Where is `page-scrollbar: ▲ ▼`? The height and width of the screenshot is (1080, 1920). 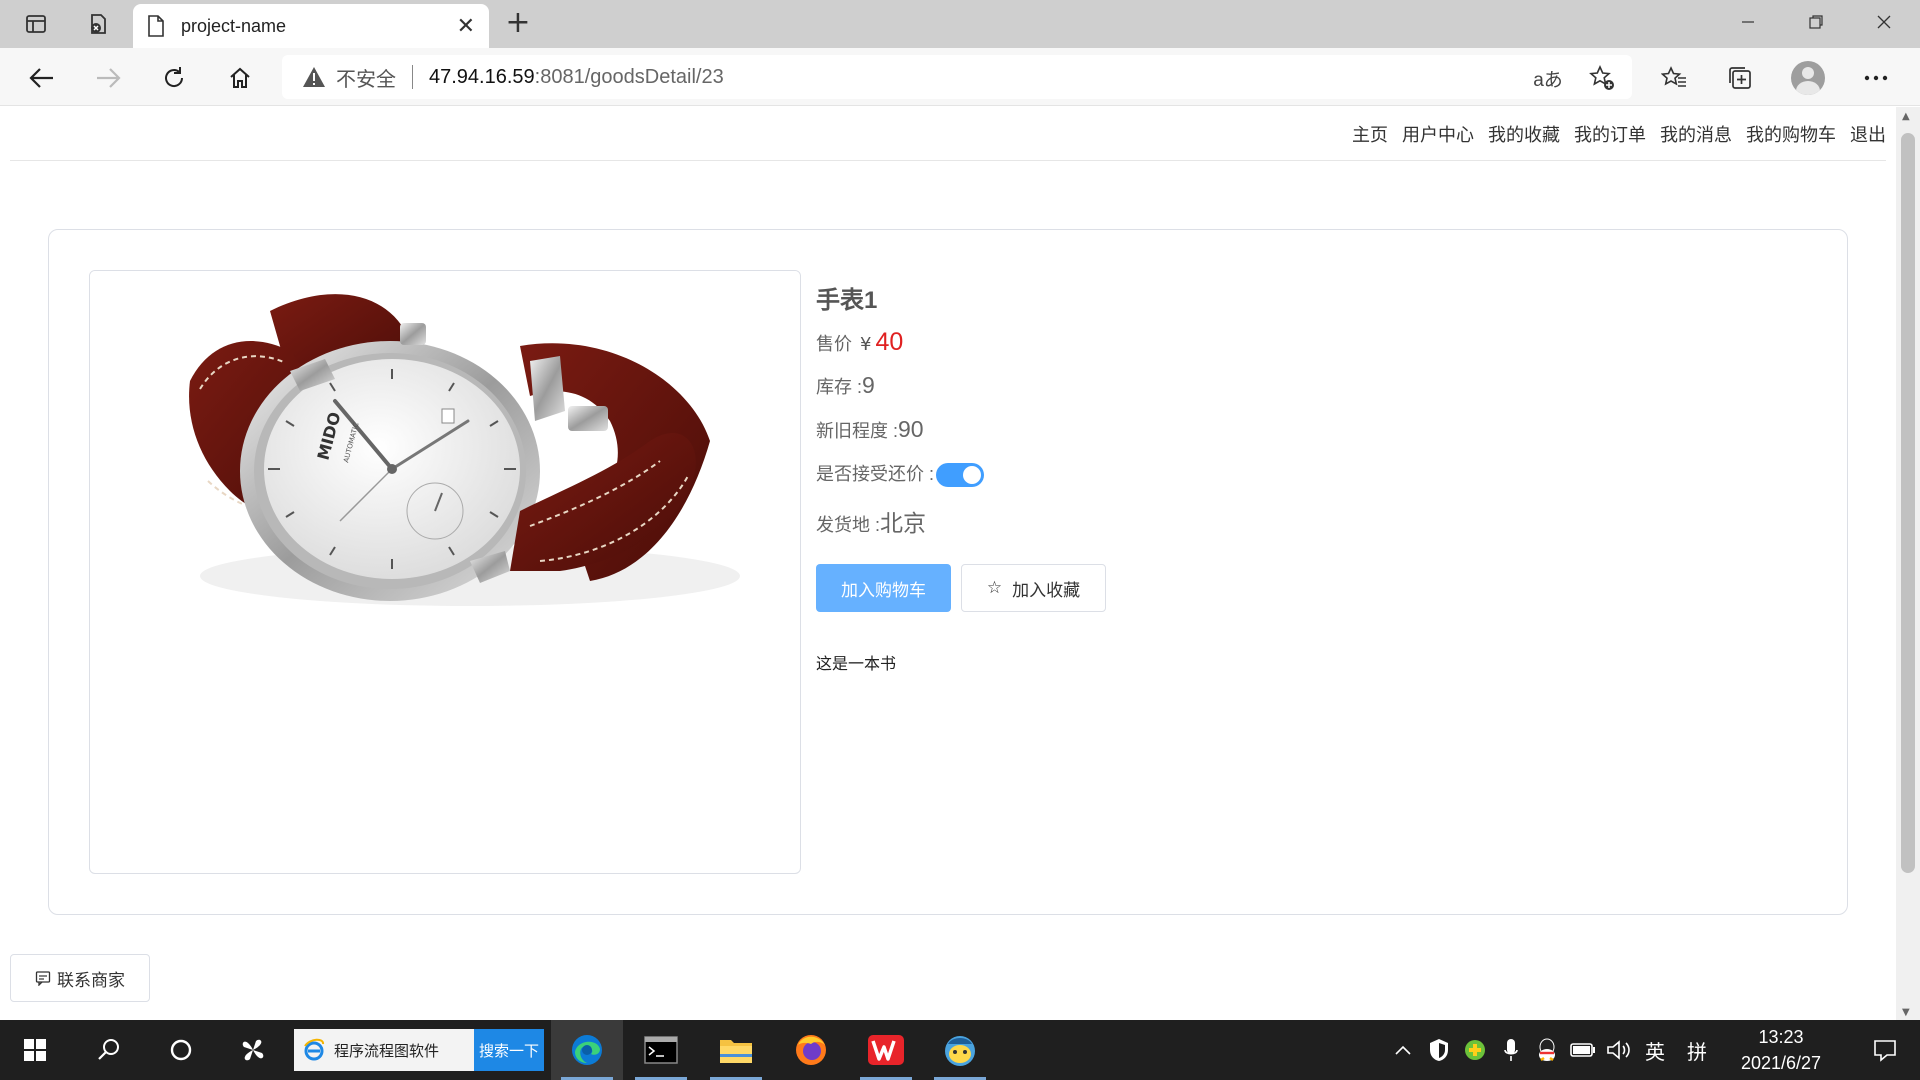 page-scrollbar: ▲ ▼ is located at coordinates (1908, 563).